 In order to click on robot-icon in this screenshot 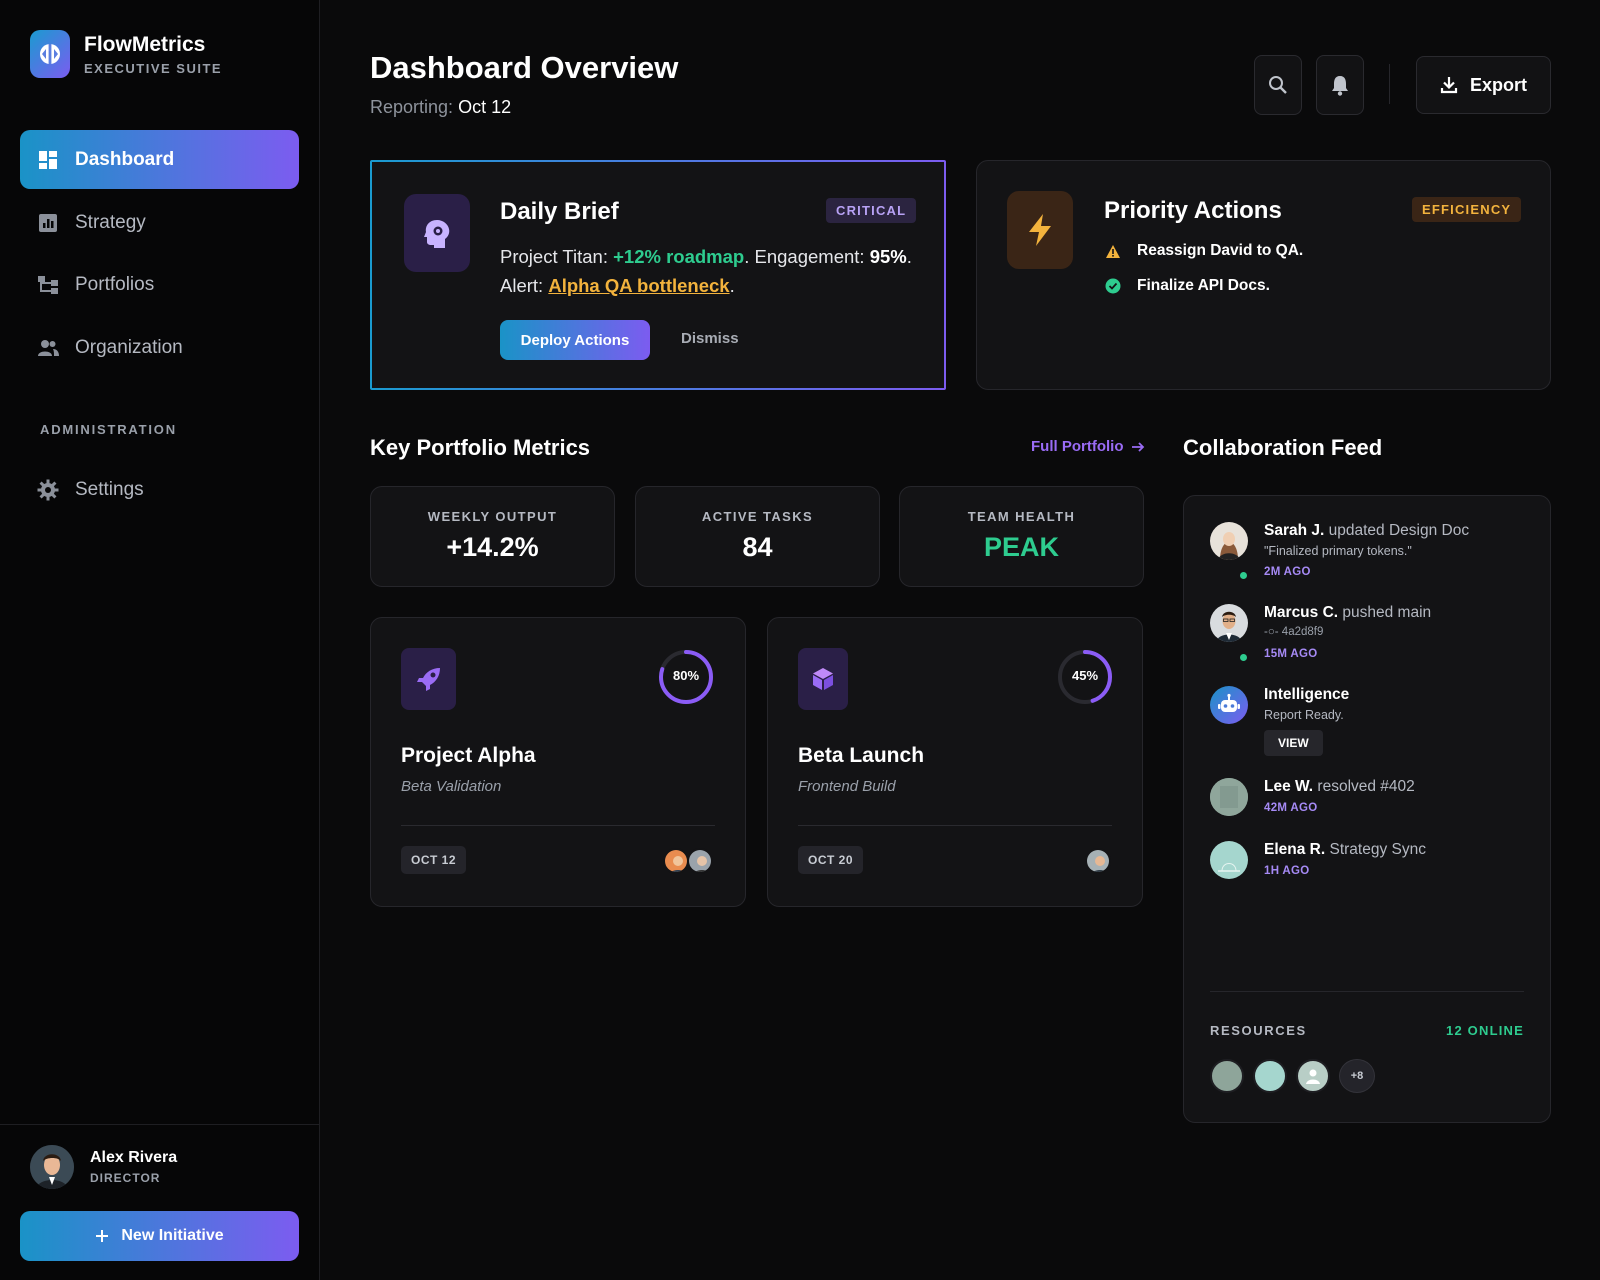, I will do `click(1229, 705)`.